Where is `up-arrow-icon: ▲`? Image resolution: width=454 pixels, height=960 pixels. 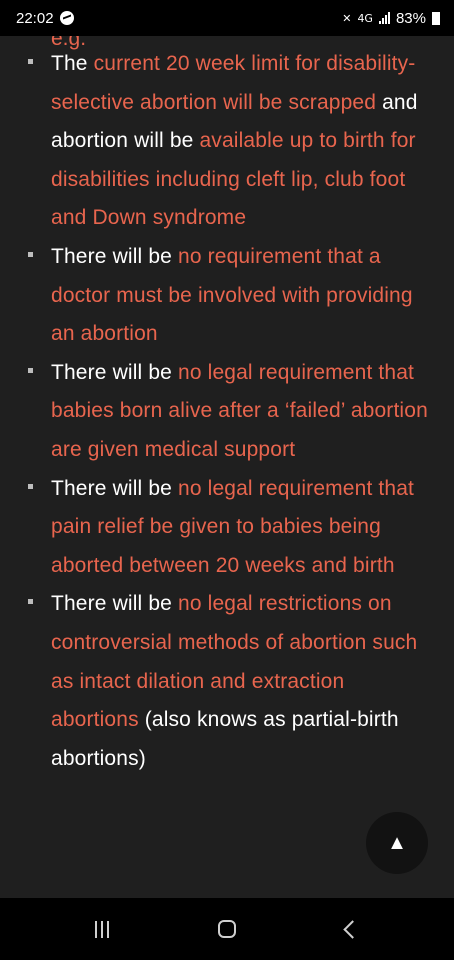 up-arrow-icon: ▲ is located at coordinates (397, 842).